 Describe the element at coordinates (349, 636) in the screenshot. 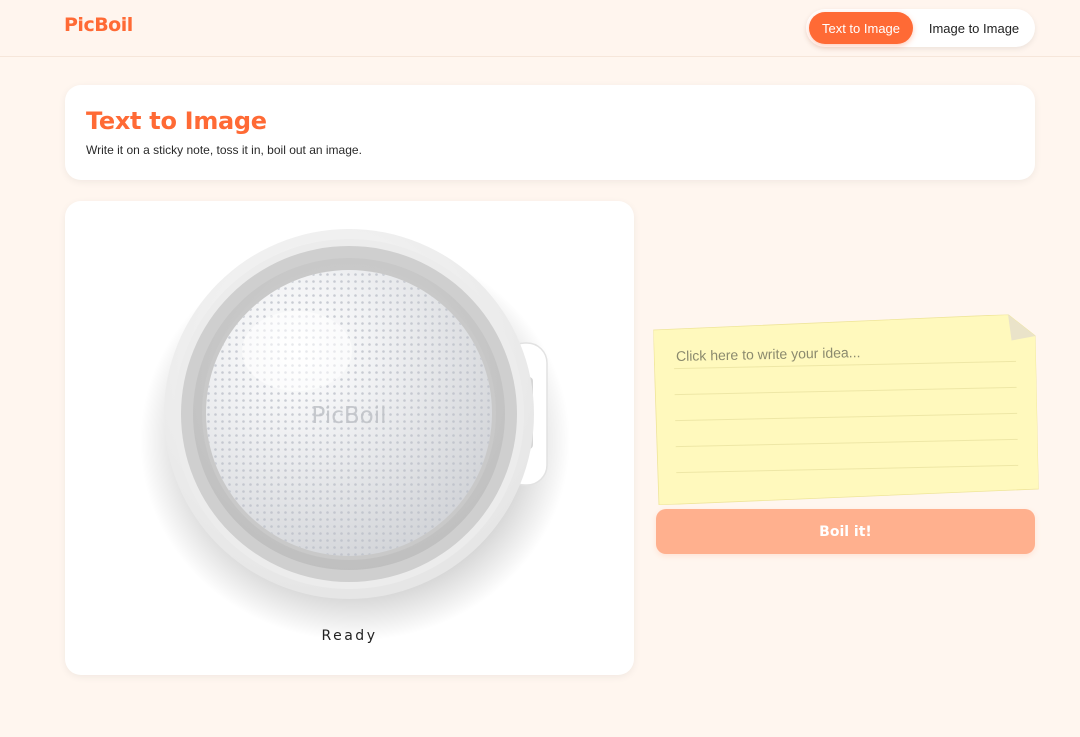

I see `pot-status: Ready` at that location.